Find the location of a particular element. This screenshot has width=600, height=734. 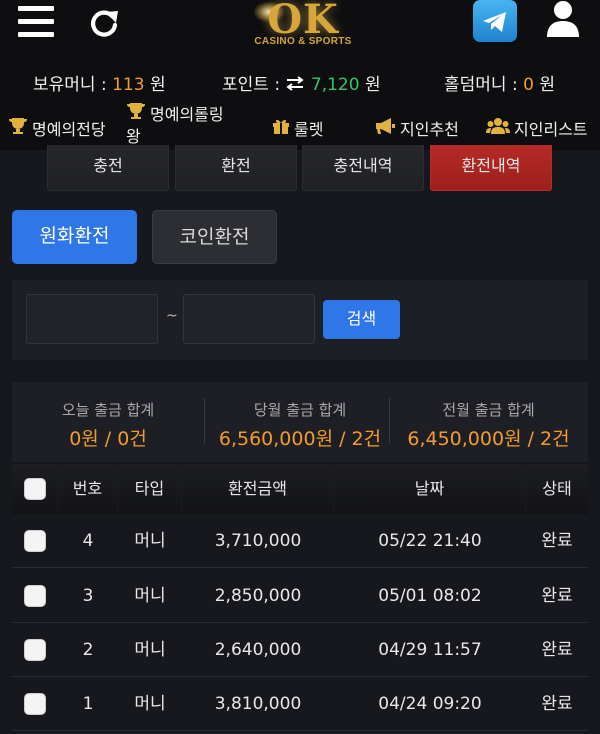

megaphone-icon is located at coordinates (385, 128).